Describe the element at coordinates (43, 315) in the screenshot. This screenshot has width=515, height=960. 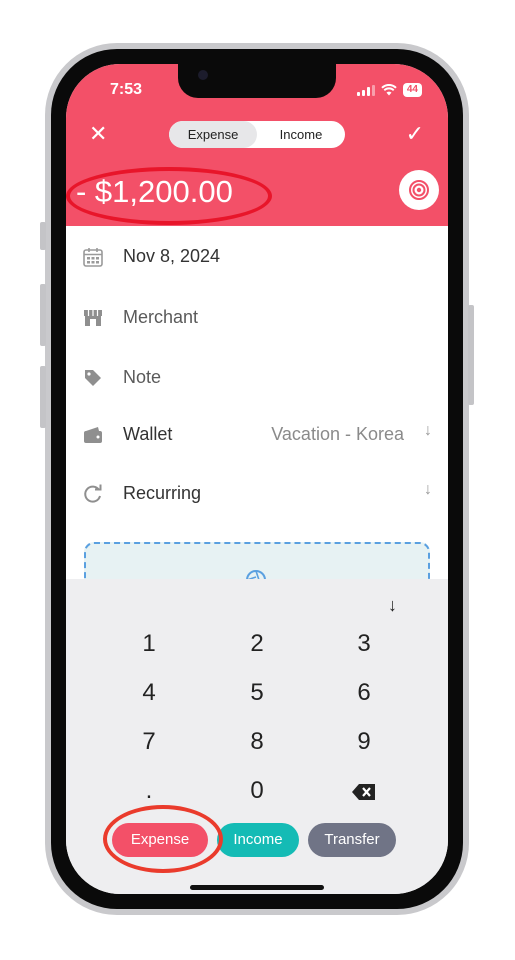
I see `phone-volume-up-button` at that location.